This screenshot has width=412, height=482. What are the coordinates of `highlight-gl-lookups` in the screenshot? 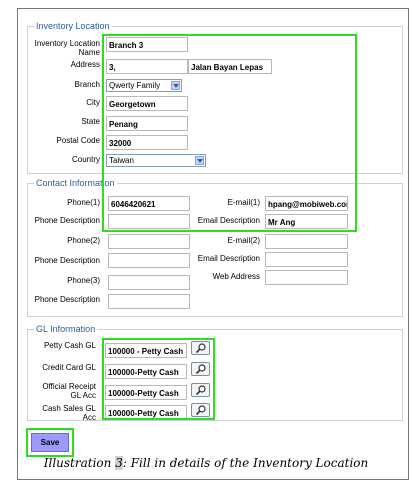 It's located at (158, 379).